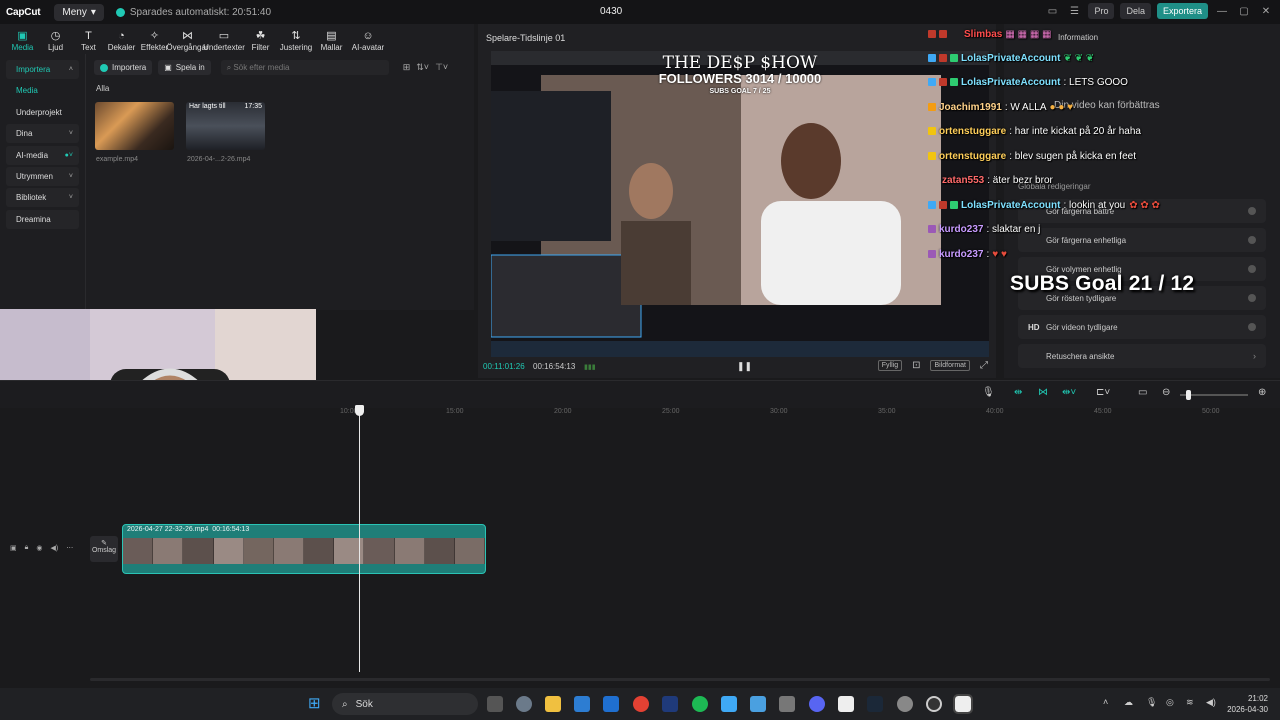  I want to click on tool-media: ▣ Media, so click(22, 42).